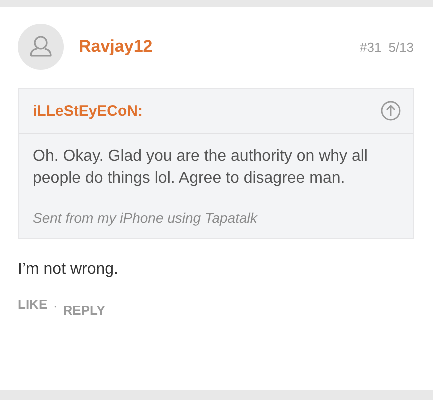 The width and height of the screenshot is (433, 400). What do you see at coordinates (391, 111) in the screenshot?
I see `arrow-up-icon` at bounding box center [391, 111].